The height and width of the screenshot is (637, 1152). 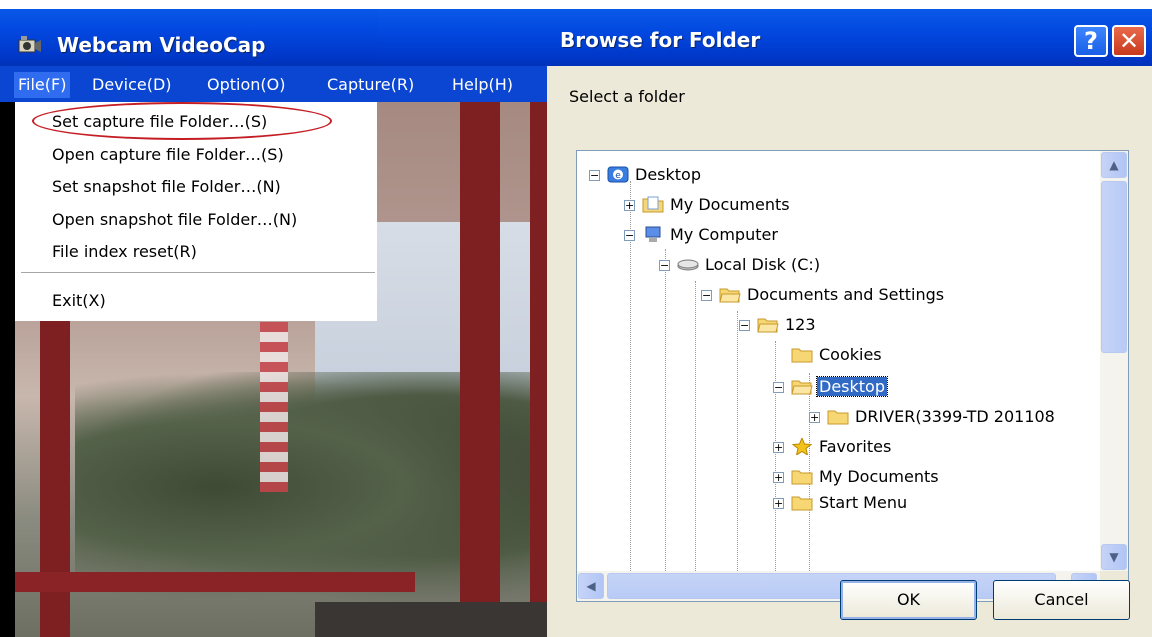 What do you see at coordinates (42, 85) in the screenshot?
I see `menu-file: File(F)` at bounding box center [42, 85].